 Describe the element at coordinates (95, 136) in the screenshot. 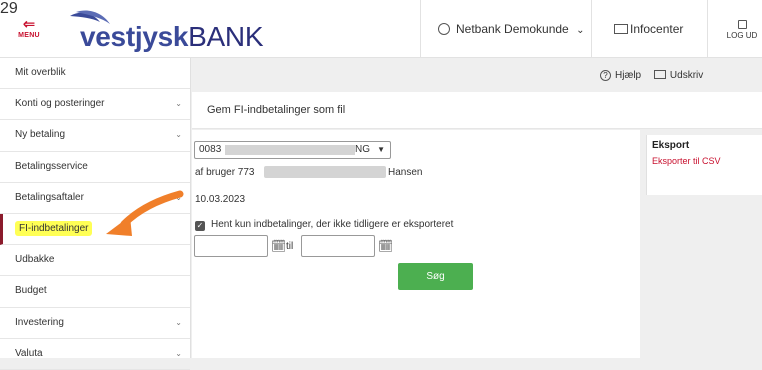

I see `sidebar-item-ny-betaling: Ny betaling ⌄` at that location.